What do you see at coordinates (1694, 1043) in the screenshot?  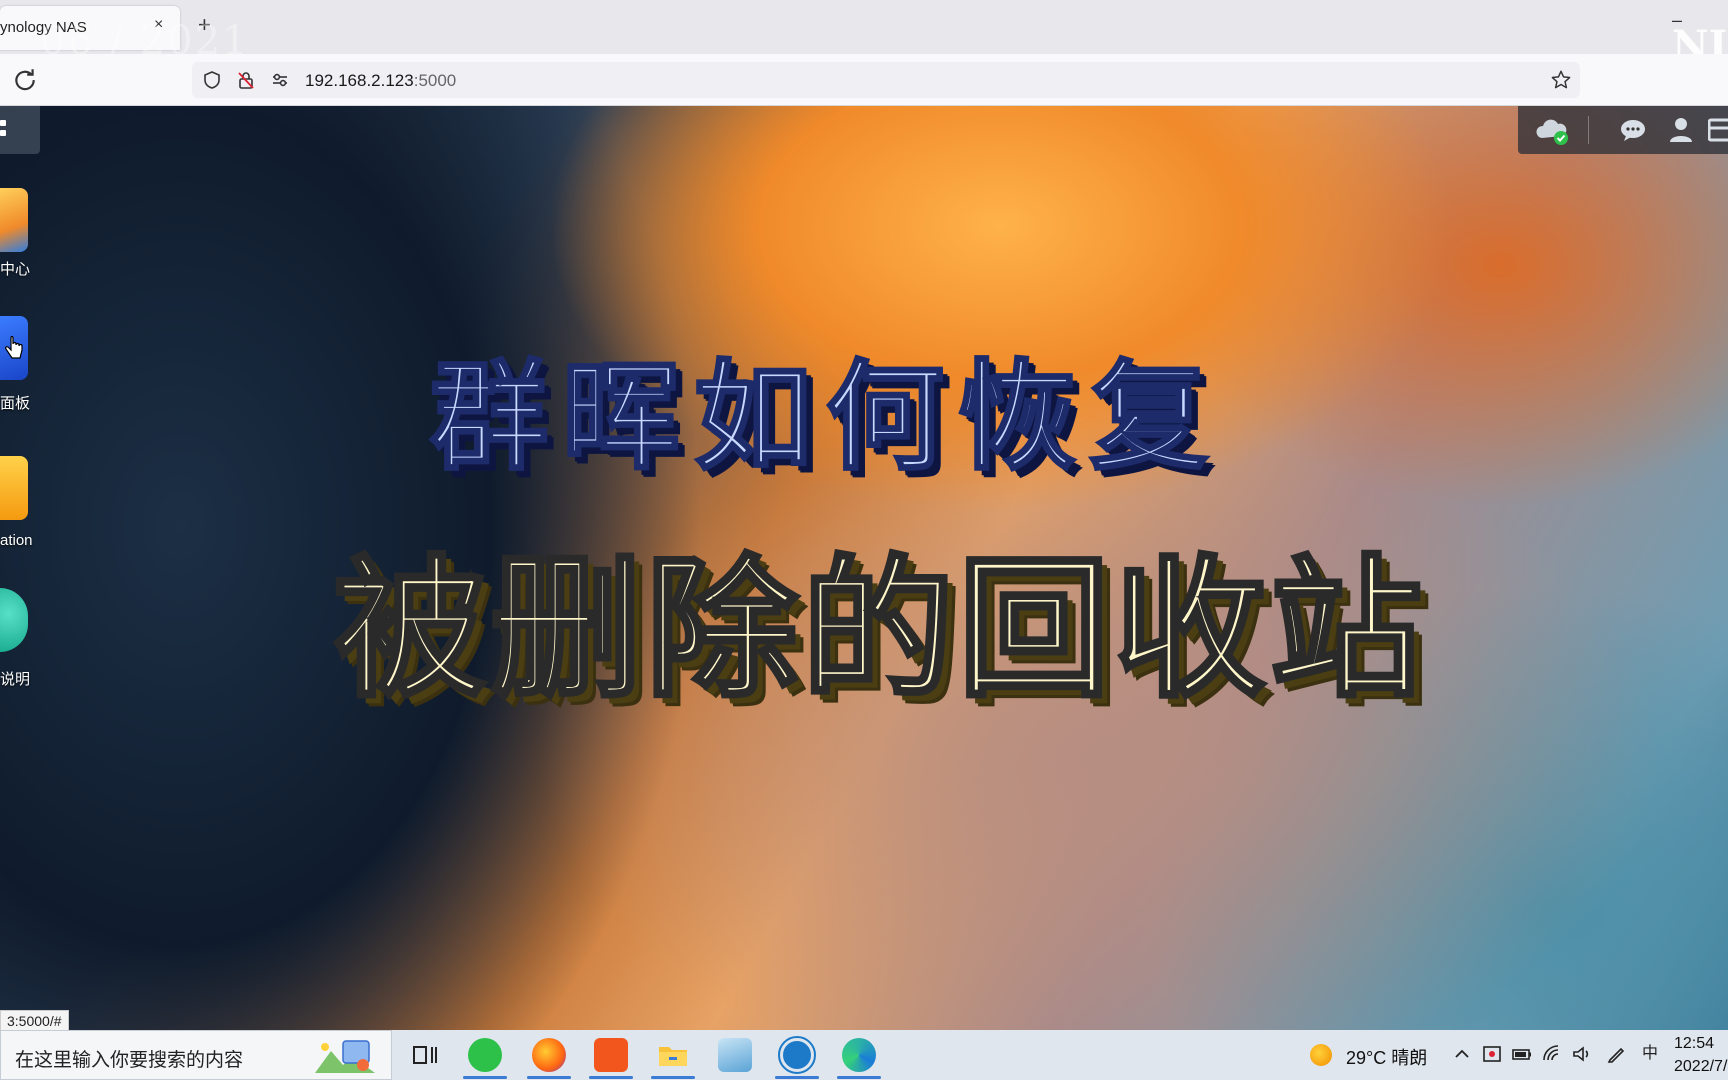 I see `clock-time: 12:54` at bounding box center [1694, 1043].